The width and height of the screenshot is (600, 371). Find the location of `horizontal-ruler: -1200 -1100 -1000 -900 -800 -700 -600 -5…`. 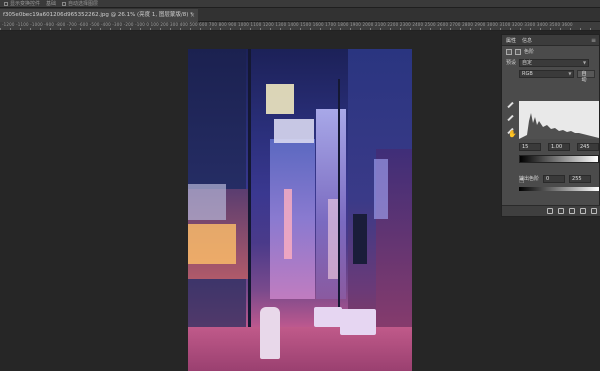

horizontal-ruler: -1200 -1100 -1000 -900 -800 -700 -600 -5… is located at coordinates (300, 26).